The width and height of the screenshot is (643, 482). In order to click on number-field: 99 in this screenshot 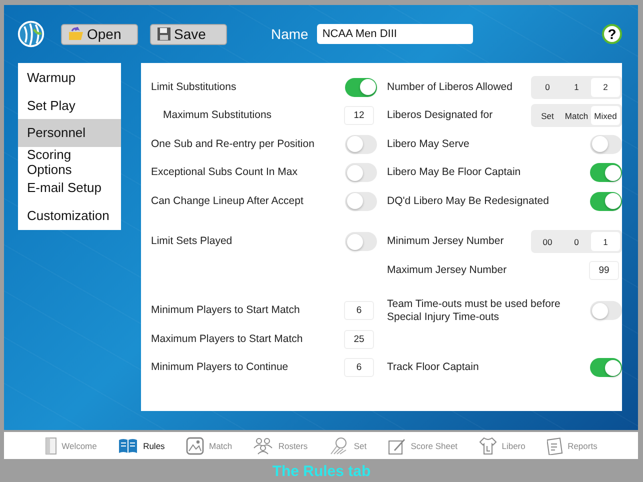, I will do `click(604, 270)`.